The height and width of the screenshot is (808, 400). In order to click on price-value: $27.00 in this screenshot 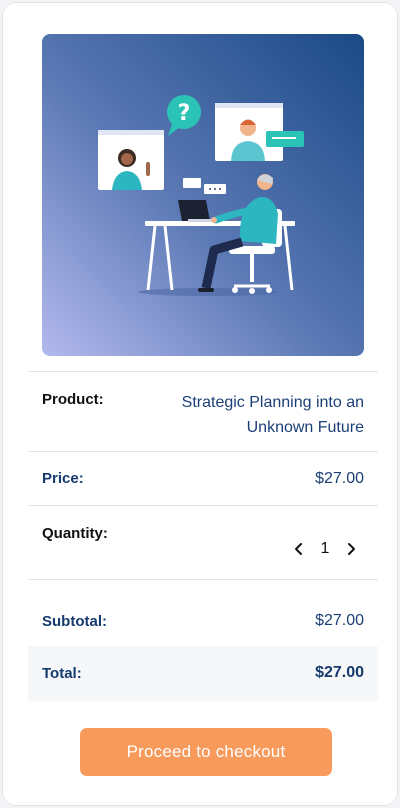, I will do `click(339, 478)`.